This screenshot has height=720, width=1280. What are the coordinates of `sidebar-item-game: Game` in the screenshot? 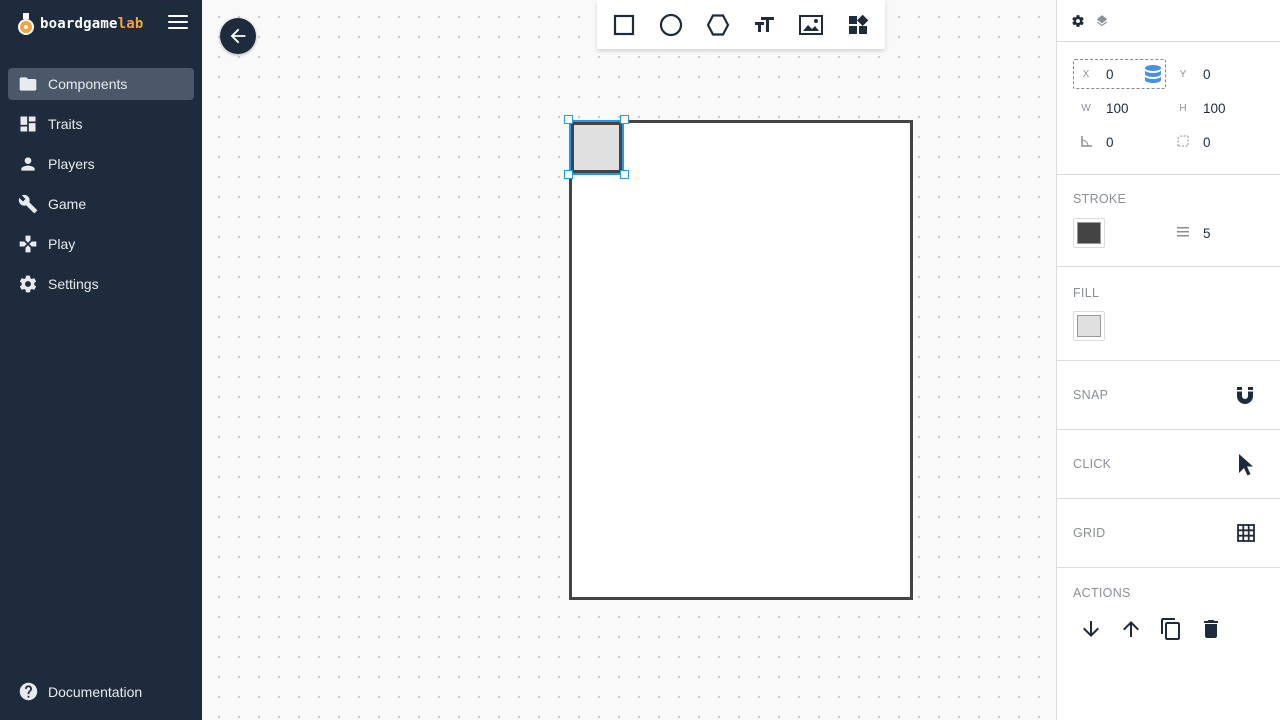 It's located at (101, 204).